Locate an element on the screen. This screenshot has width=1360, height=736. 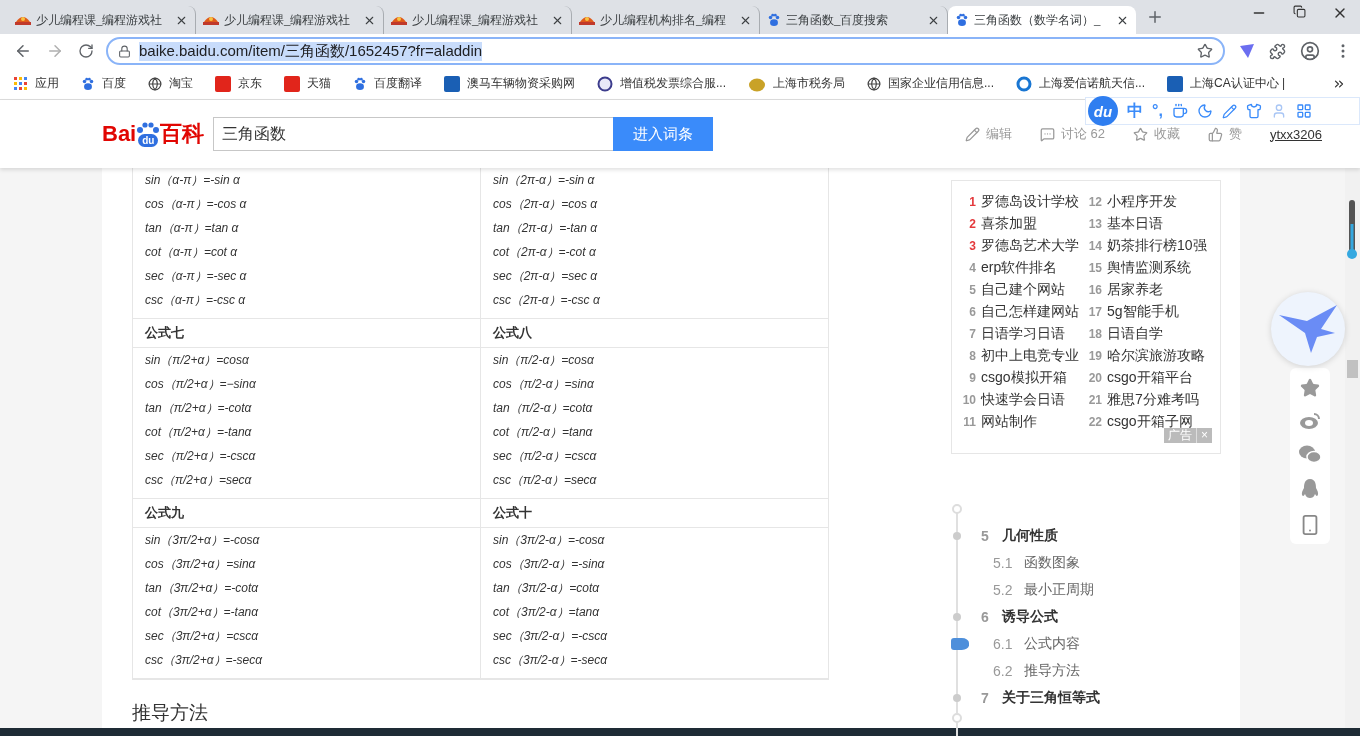
formula-text: sec（3π/2-α）=-cscα is located at coordinates (551, 636).